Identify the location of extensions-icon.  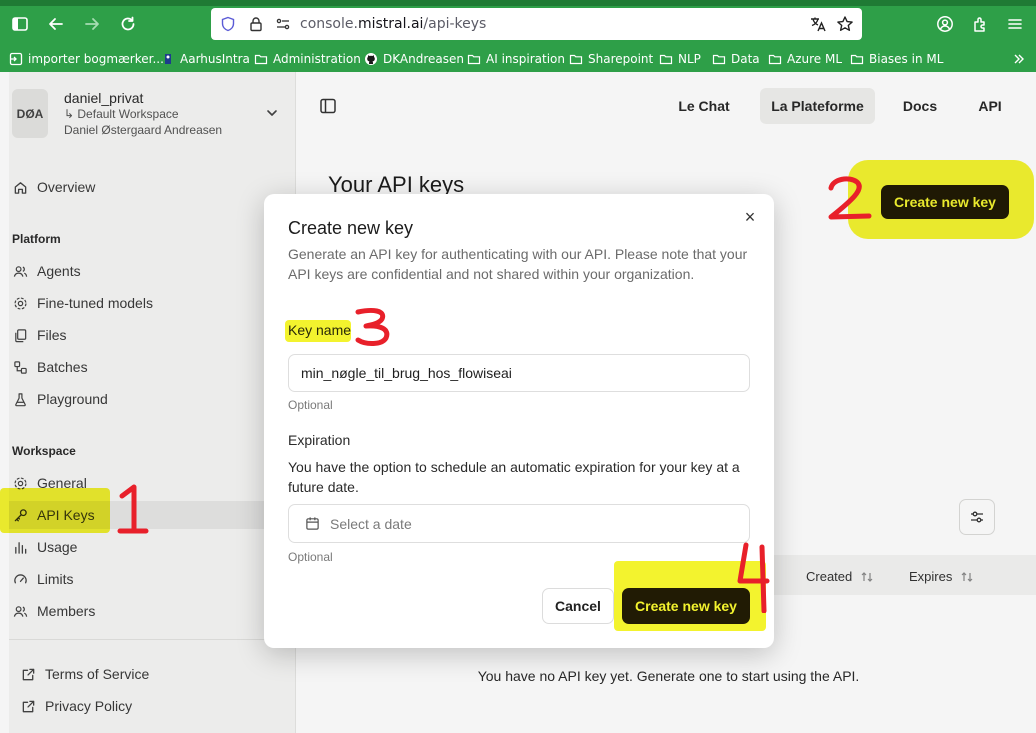
(981, 24).